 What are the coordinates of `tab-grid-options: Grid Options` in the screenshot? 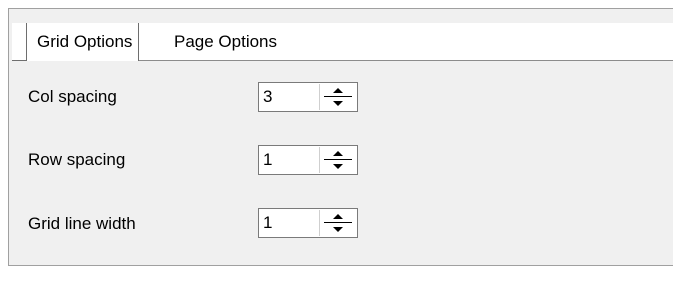 It's located at (83, 42).